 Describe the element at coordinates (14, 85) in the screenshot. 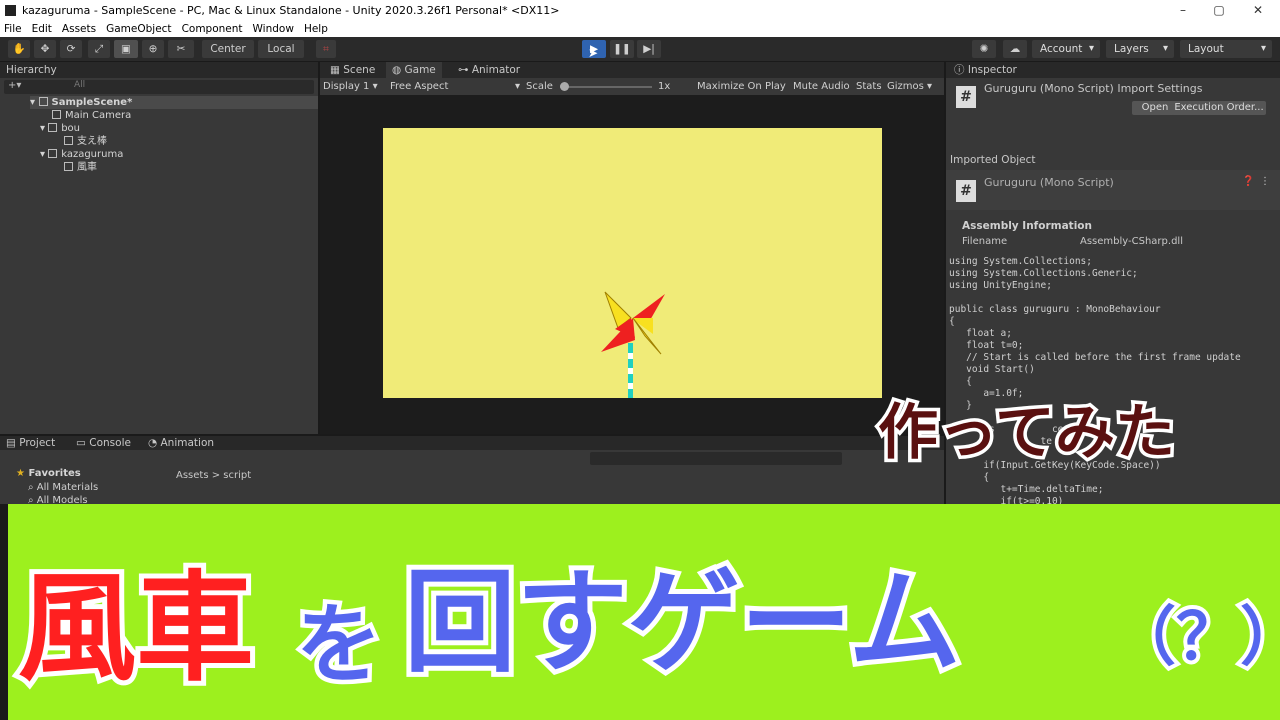

I see `add-icon: +▾` at that location.